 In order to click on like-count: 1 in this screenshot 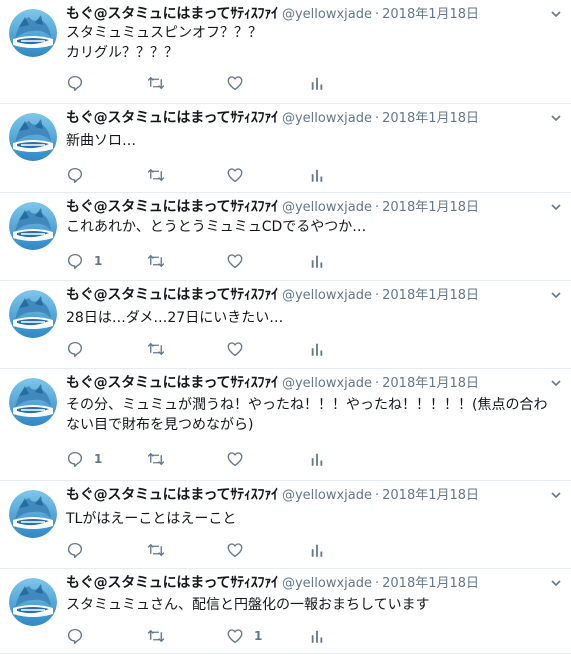, I will do `click(258, 636)`.